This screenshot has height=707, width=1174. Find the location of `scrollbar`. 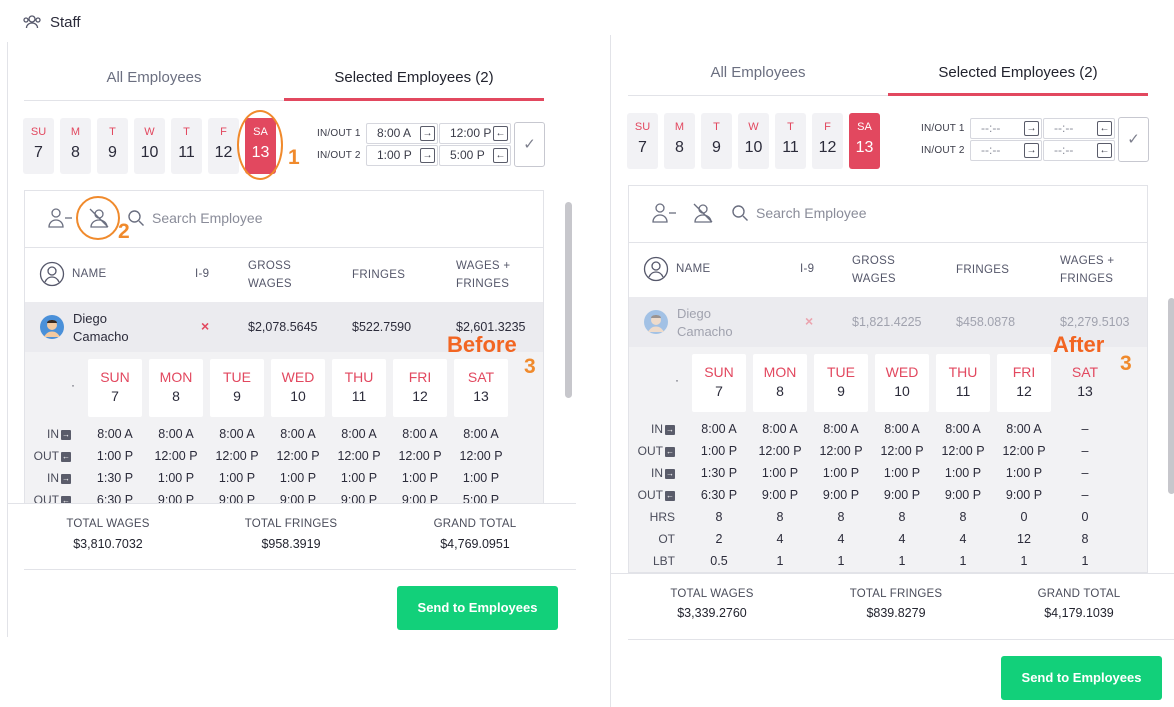

scrollbar is located at coordinates (1171, 396).